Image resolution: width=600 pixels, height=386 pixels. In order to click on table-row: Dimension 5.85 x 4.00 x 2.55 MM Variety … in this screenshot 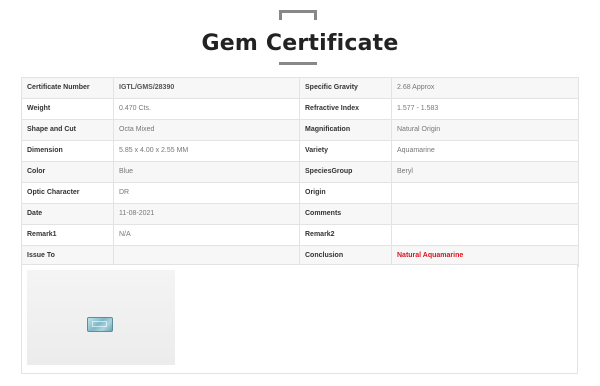, I will do `click(300, 151)`.